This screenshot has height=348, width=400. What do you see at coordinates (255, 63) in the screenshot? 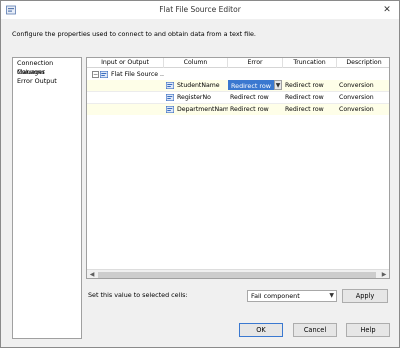
I see `header-error: Error` at bounding box center [255, 63].